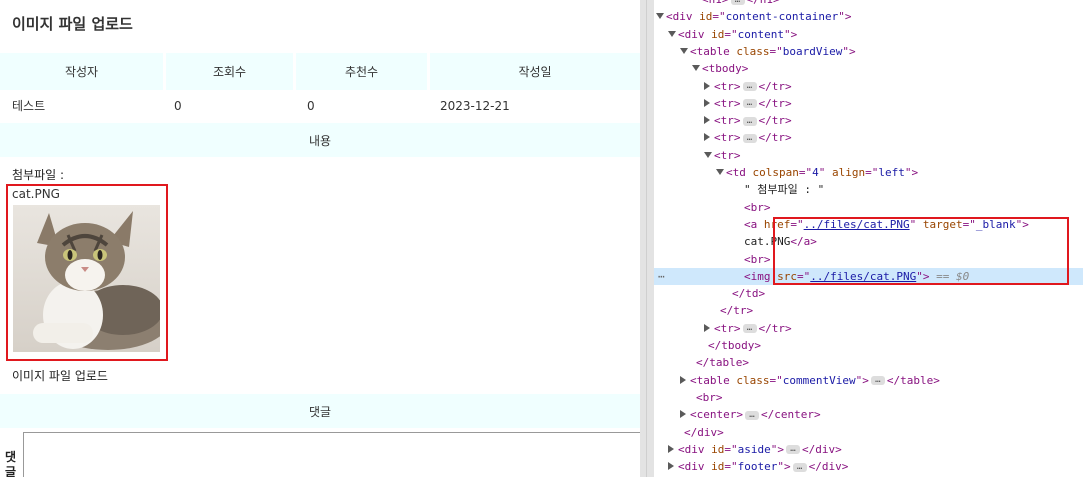 Image resolution: width=1083 pixels, height=477 pixels. Describe the element at coordinates (868, 345) in the screenshot. I see `dom-line: </tbody>` at that location.